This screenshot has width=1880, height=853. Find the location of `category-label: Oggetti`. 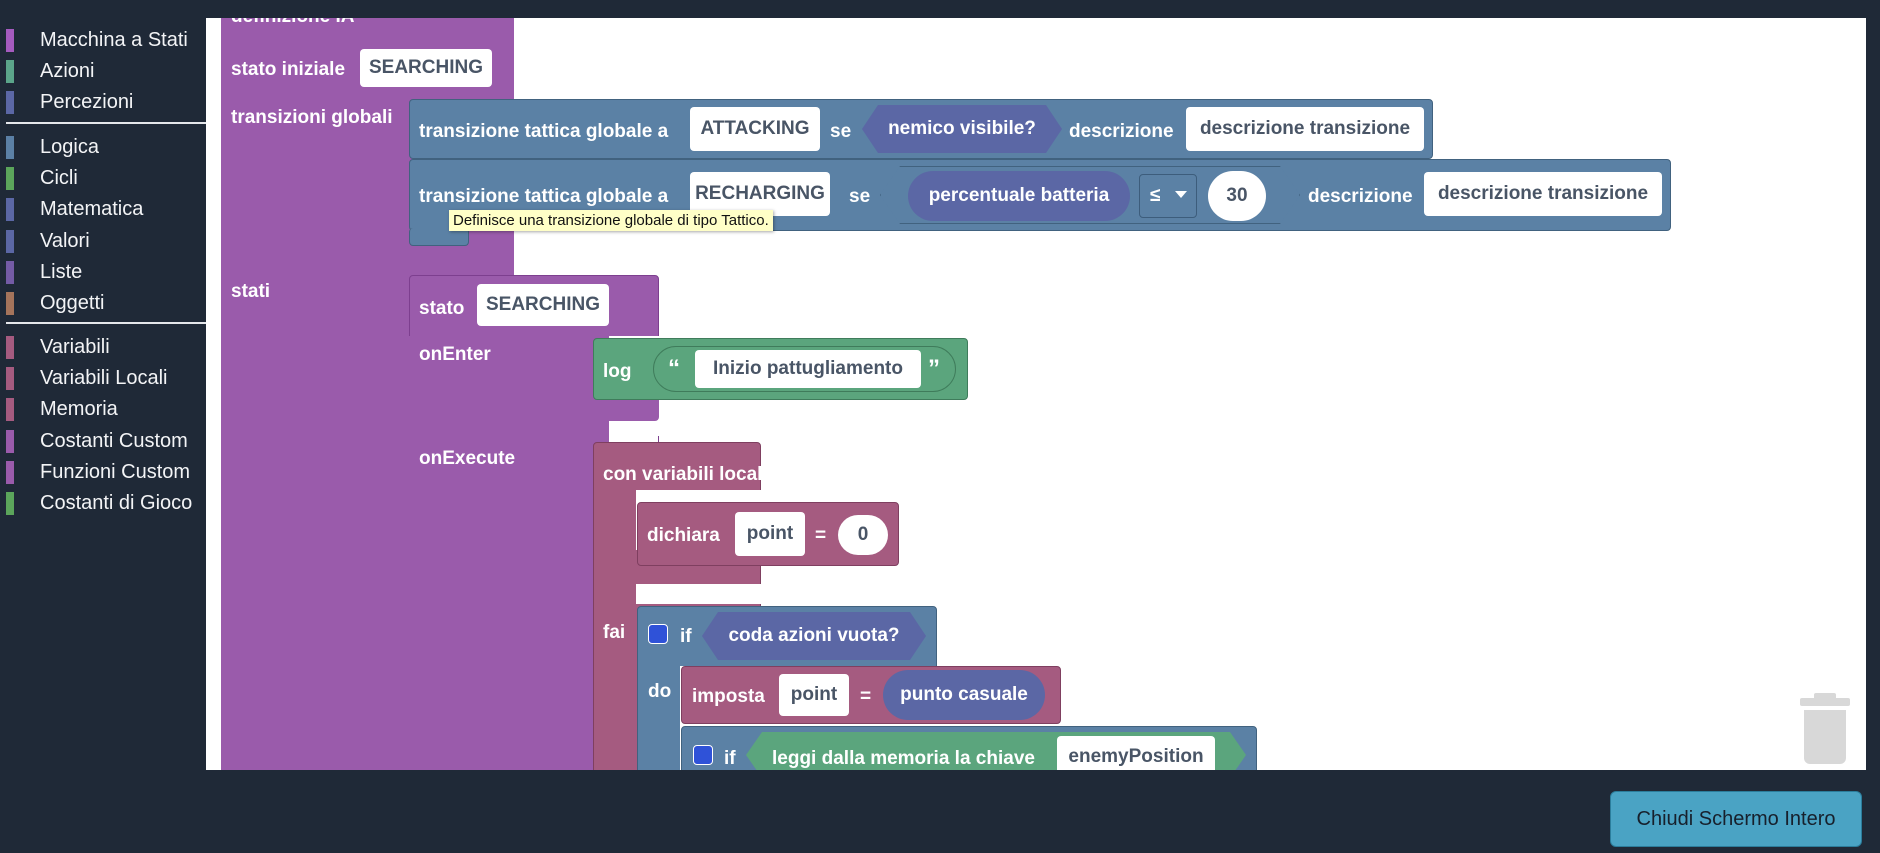

category-label: Oggetti is located at coordinates (72, 303).